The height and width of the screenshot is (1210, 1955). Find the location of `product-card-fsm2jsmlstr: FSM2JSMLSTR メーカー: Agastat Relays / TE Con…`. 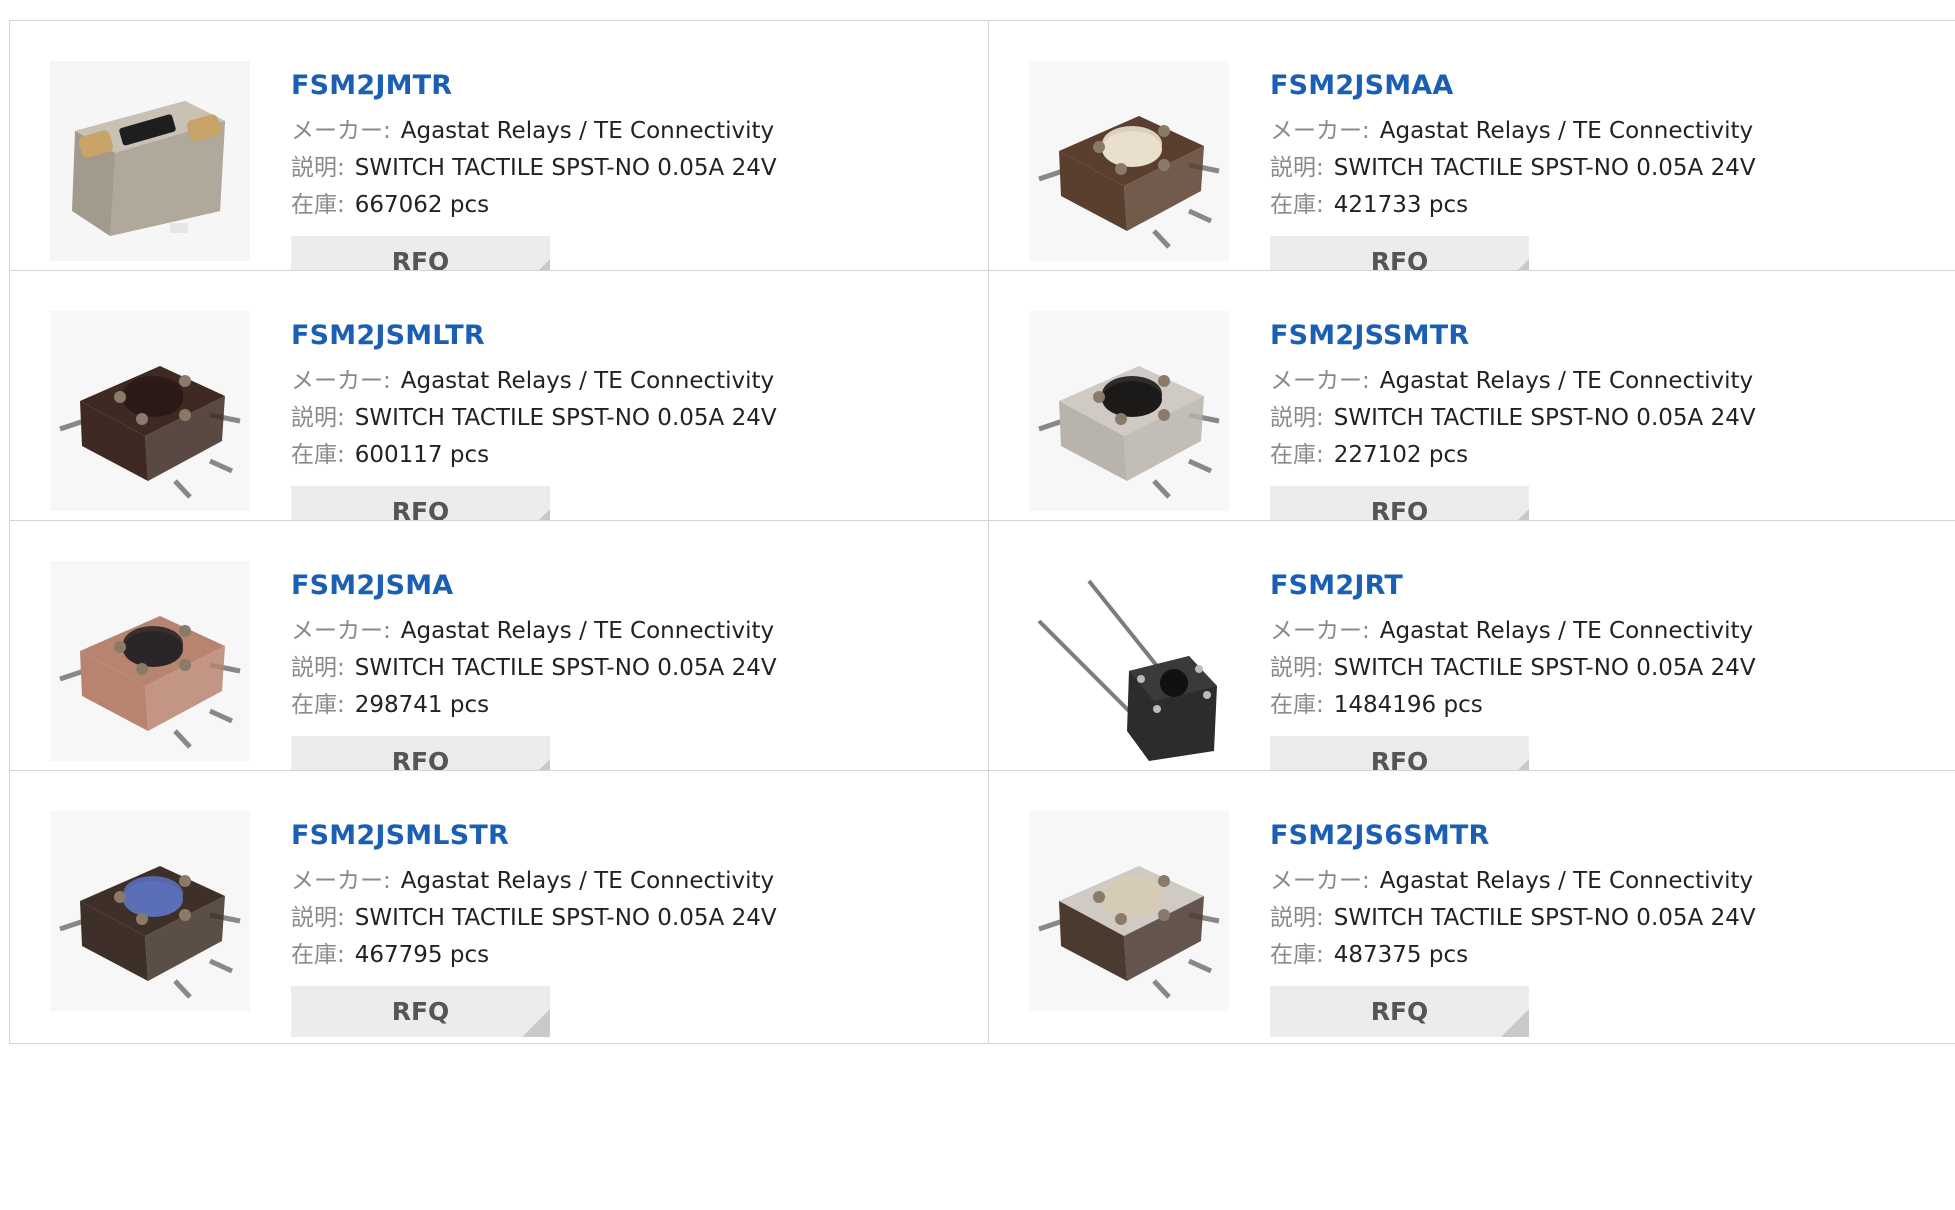

product-card-fsm2jsmlstr: FSM2JSMLSTR メーカー: Agastat Relays / TE Con… is located at coordinates (499, 907).